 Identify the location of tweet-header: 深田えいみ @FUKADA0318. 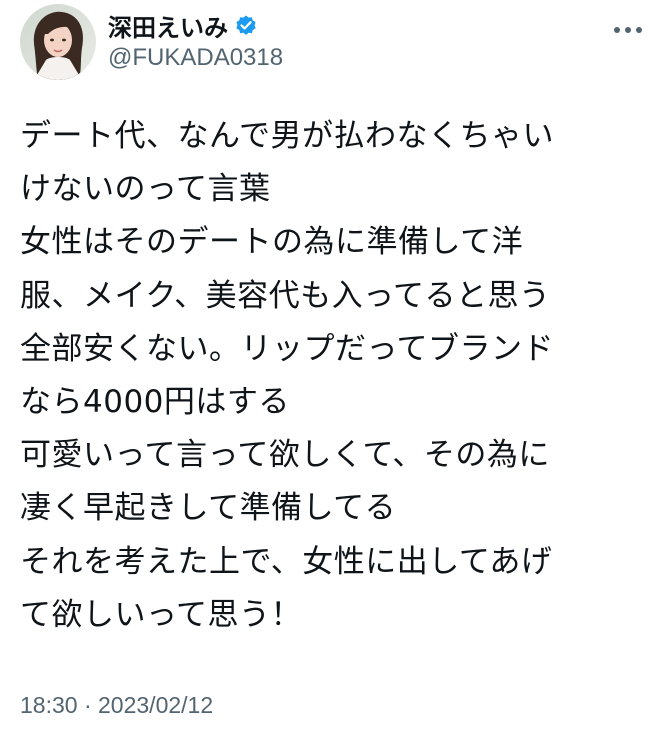
(334, 42).